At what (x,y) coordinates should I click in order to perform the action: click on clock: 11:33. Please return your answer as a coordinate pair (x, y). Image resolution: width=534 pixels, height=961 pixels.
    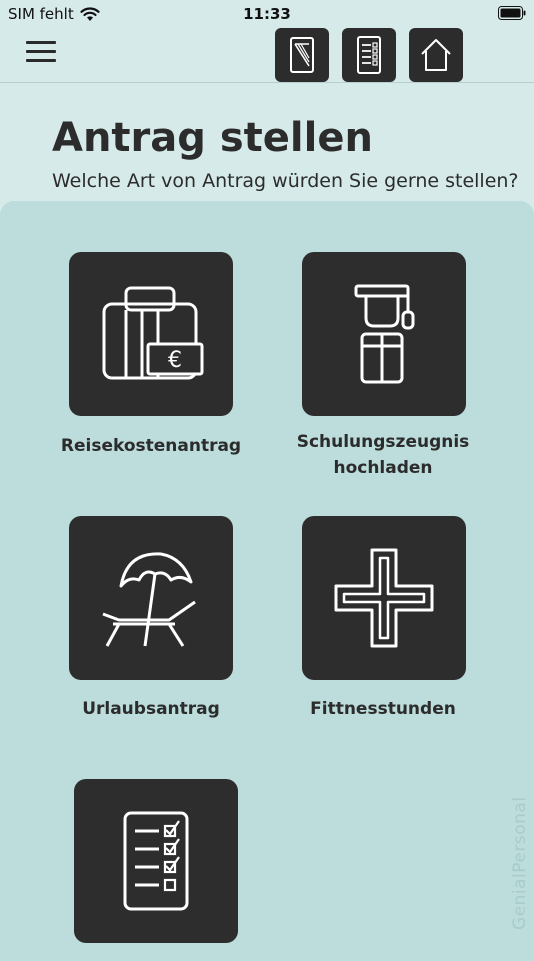
    Looking at the image, I should click on (267, 14).